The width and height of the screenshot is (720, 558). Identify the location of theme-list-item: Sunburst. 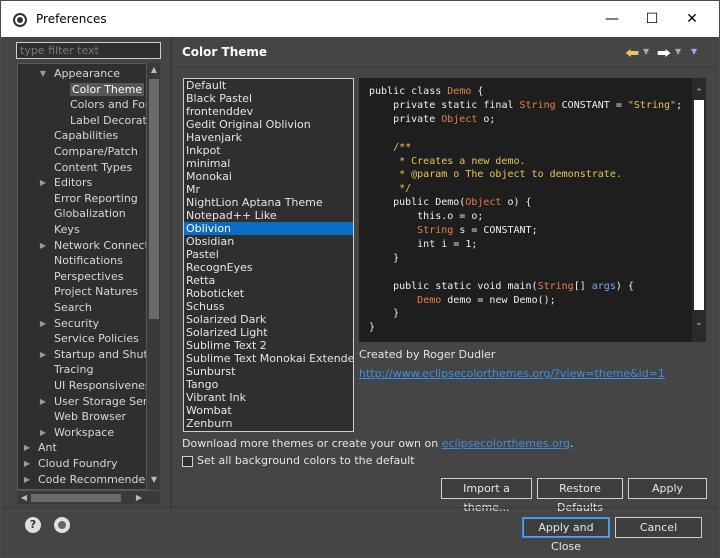
(268, 371).